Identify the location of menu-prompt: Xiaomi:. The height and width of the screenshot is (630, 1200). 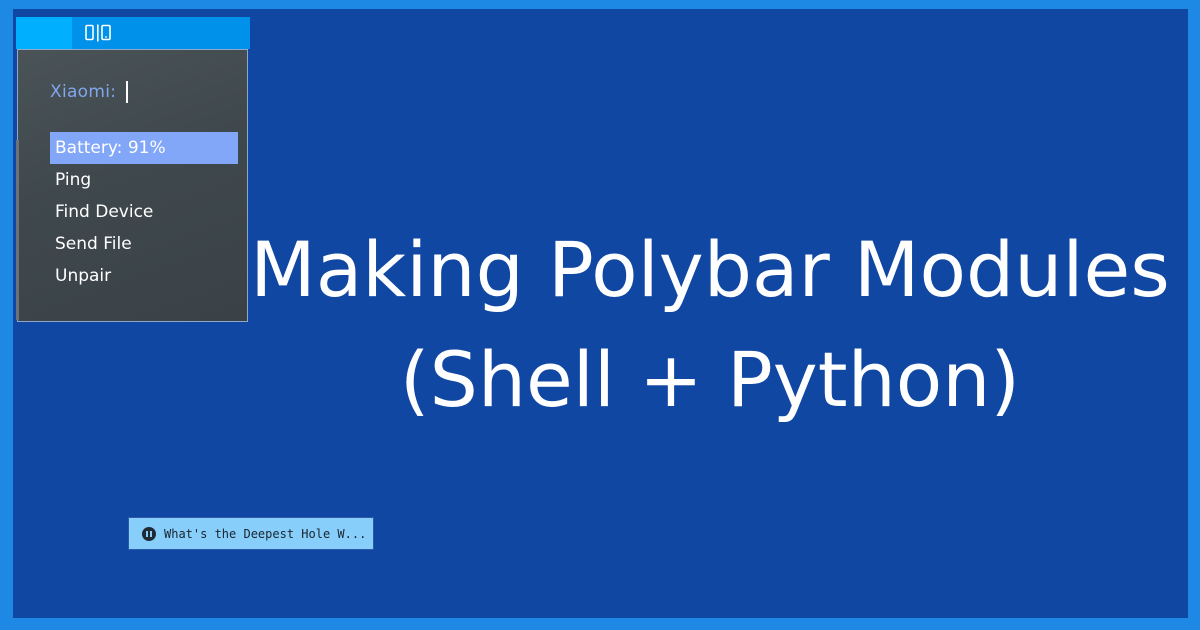
(89, 92).